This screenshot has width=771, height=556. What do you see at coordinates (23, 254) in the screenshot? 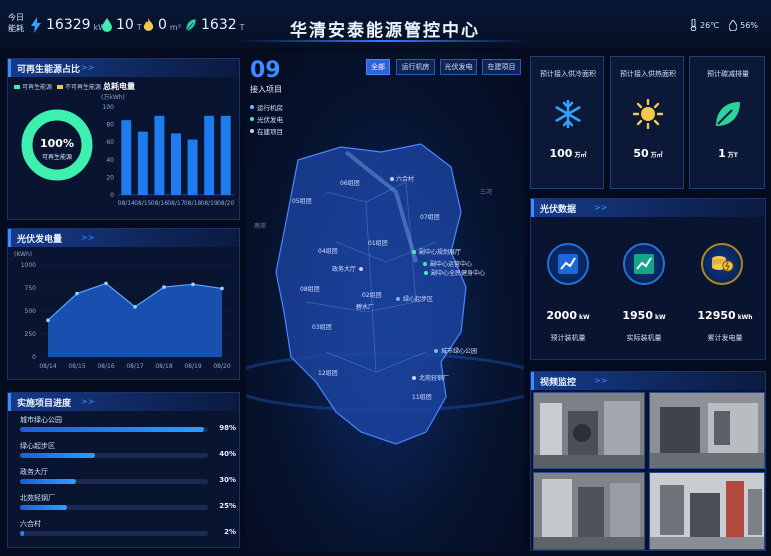
I see `pv-unit: (KWh)` at bounding box center [23, 254].